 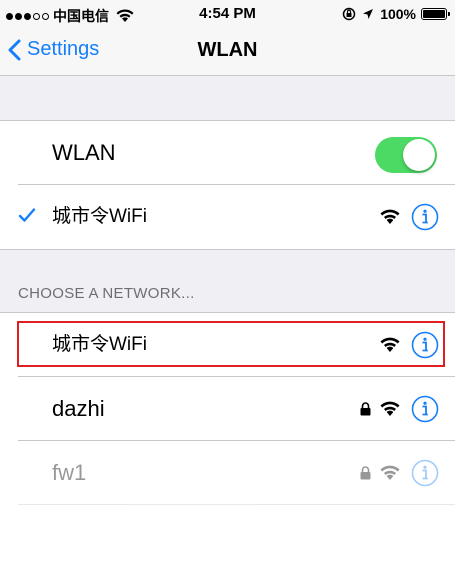 I want to click on page-title: WLAN, so click(x=227, y=50).